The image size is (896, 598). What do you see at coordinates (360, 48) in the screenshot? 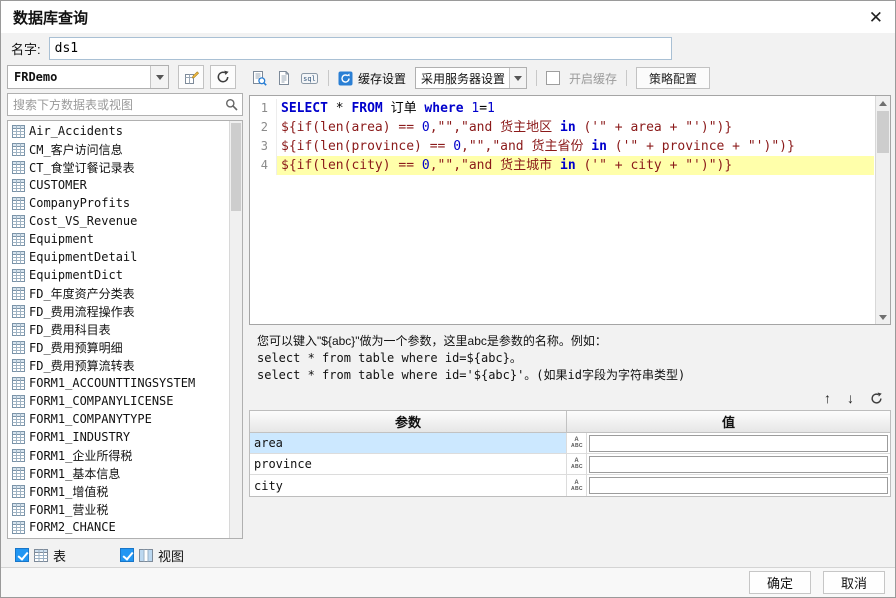
I see `dataset-name-input` at bounding box center [360, 48].